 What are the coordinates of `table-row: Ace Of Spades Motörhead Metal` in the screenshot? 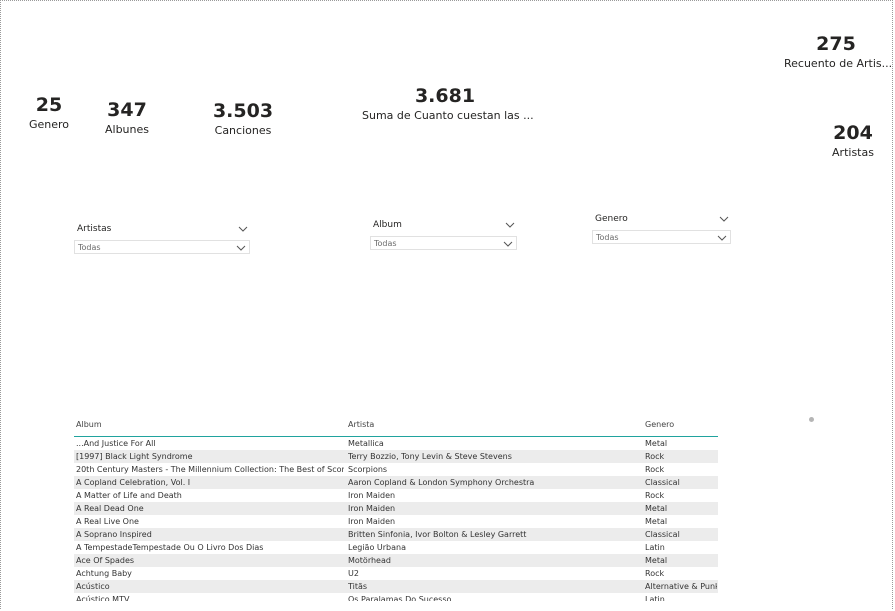 It's located at (396, 560).